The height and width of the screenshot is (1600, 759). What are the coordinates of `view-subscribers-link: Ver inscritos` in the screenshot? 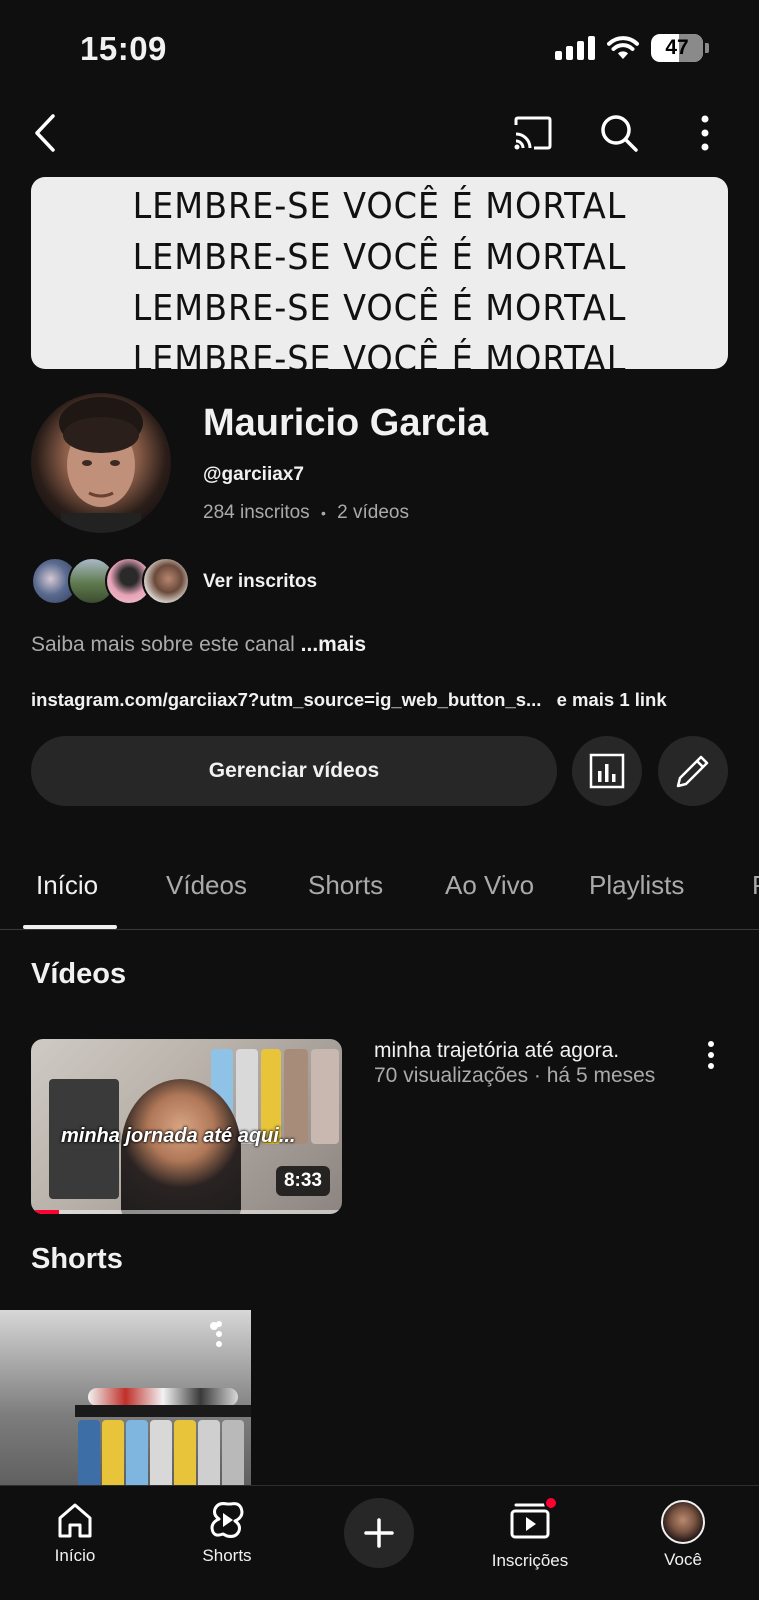 It's located at (260, 582).